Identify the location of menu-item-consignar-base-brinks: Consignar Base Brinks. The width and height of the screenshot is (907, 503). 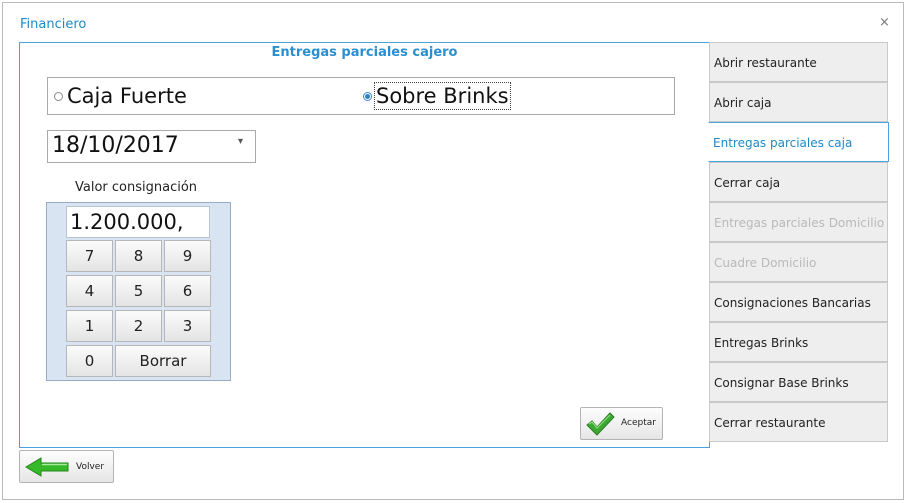
(798, 382).